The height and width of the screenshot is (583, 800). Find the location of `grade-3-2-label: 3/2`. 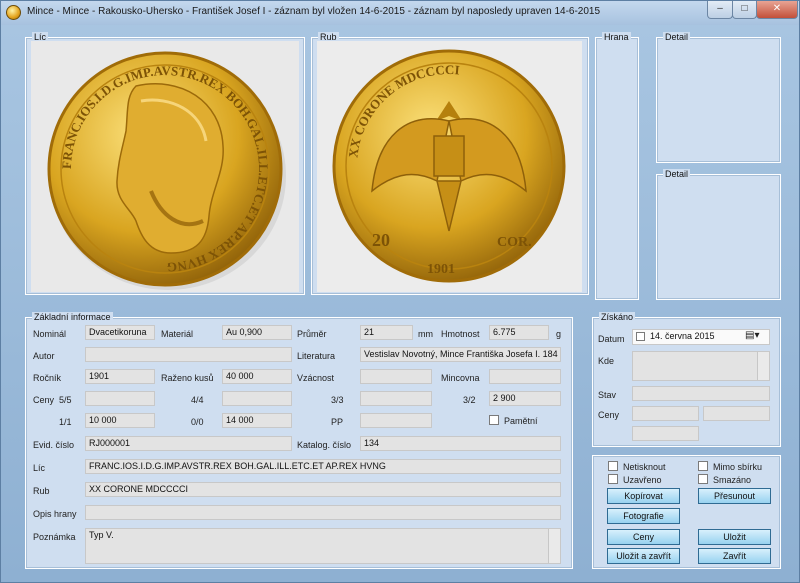

grade-3-2-label: 3/2 is located at coordinates (469, 400).